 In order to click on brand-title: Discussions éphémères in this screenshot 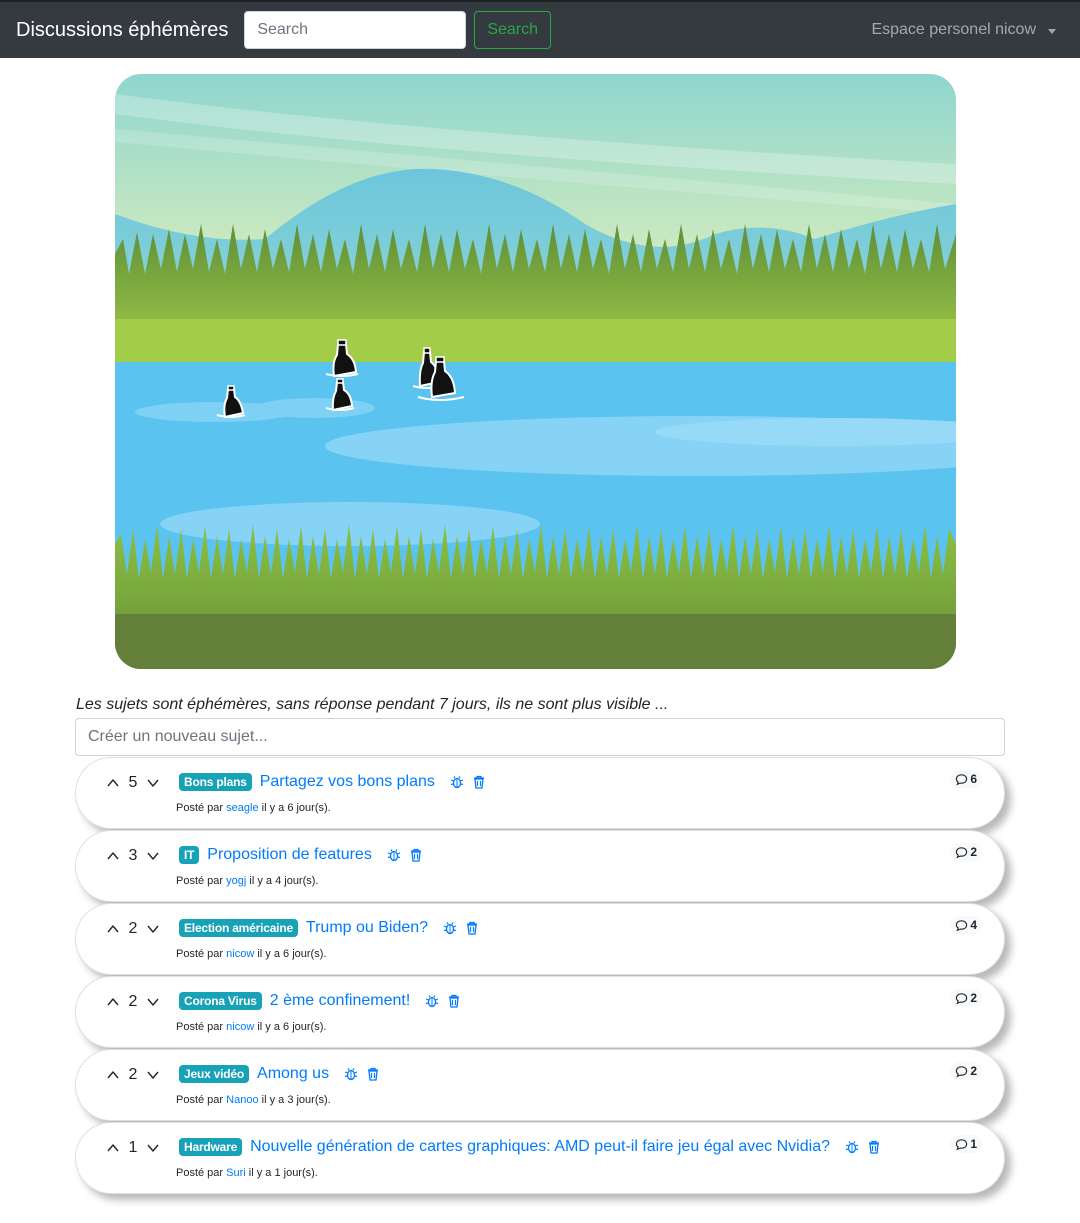, I will do `click(122, 30)`.